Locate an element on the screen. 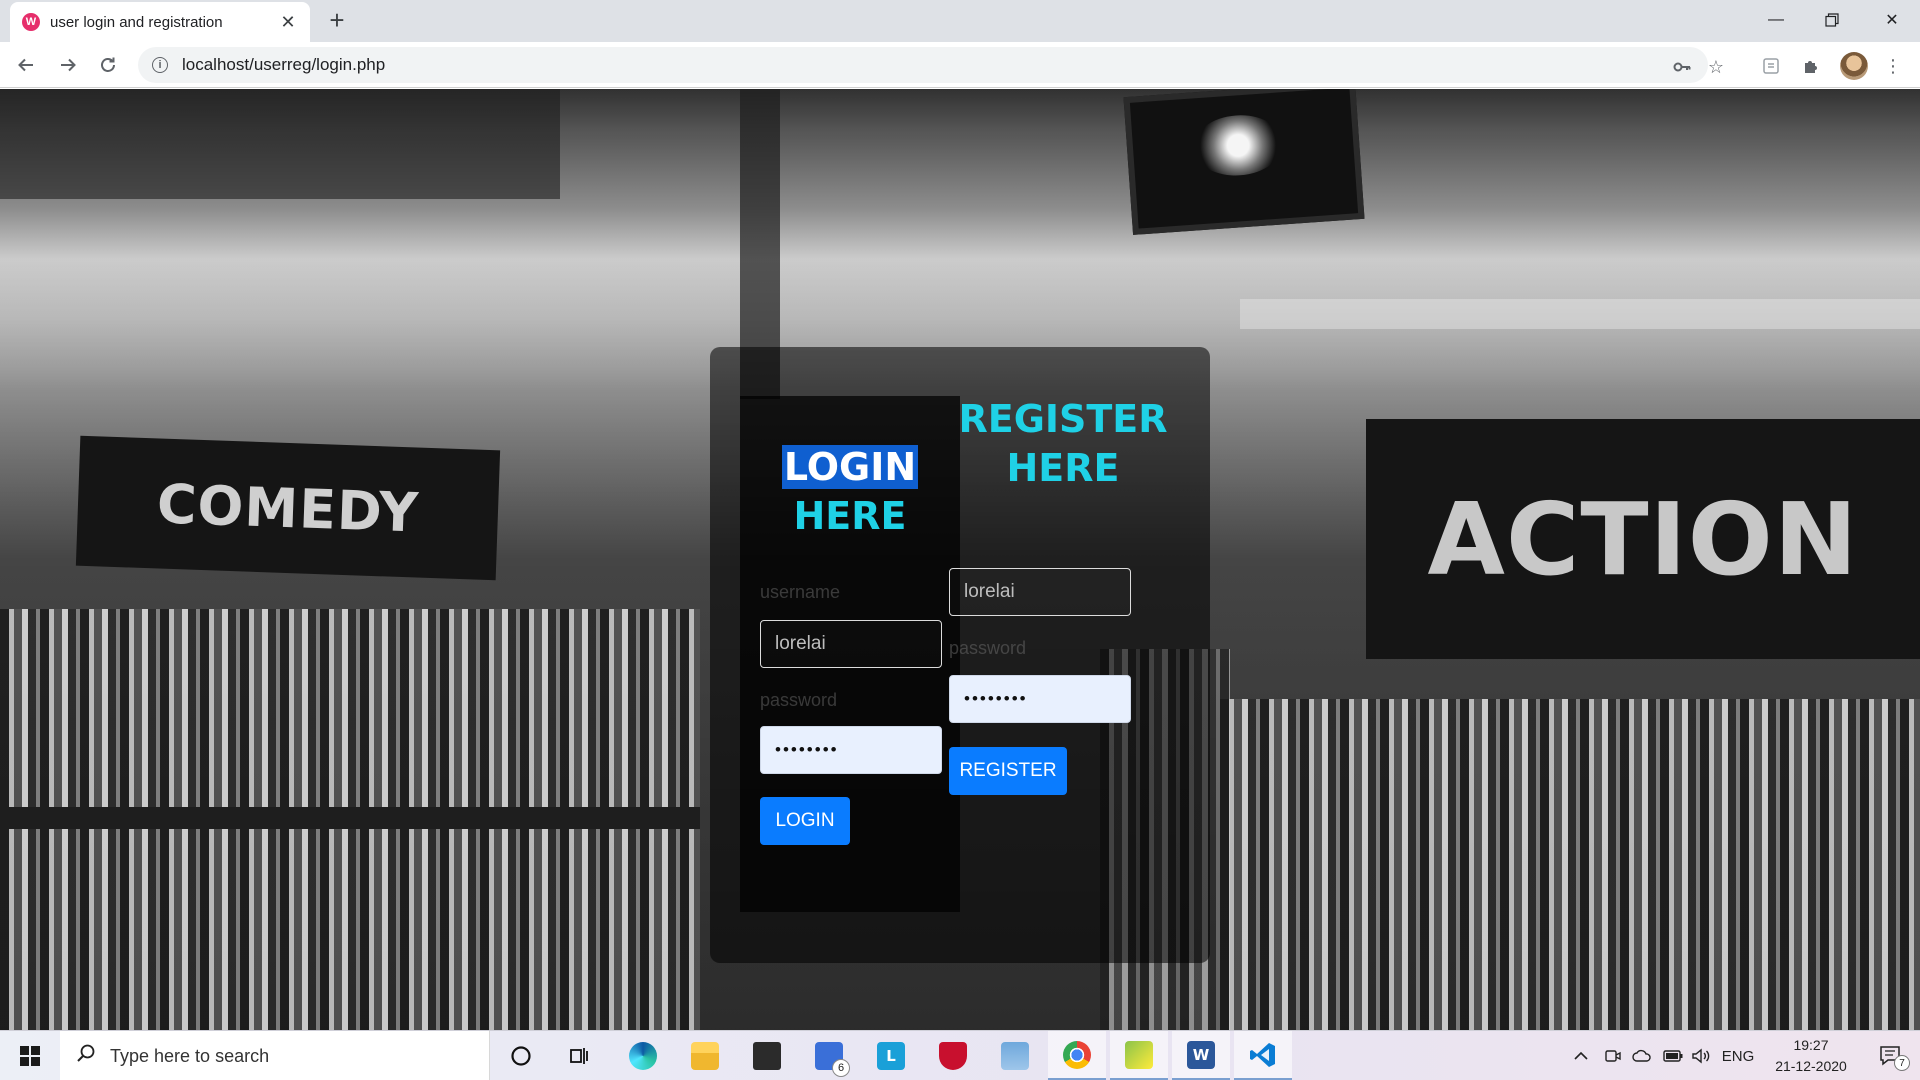 This screenshot has width=1920, height=1080. chrome-taskbar-app is located at coordinates (1077, 1055).